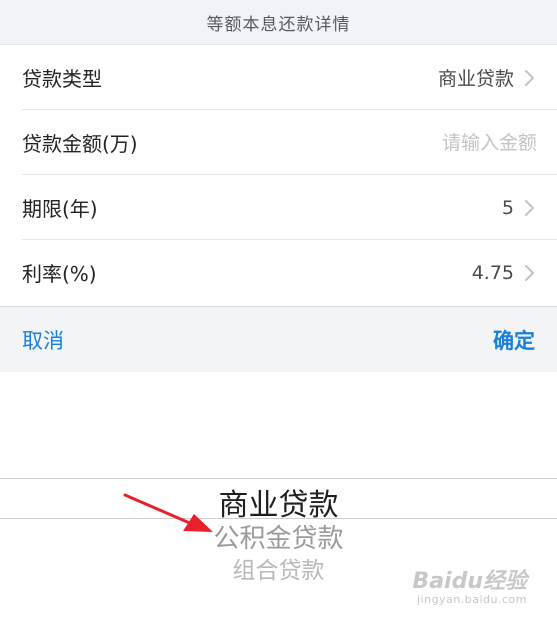 The height and width of the screenshot is (618, 557). Describe the element at coordinates (80, 144) in the screenshot. I see `loan-amount-label: 贷款金额(万)` at that location.